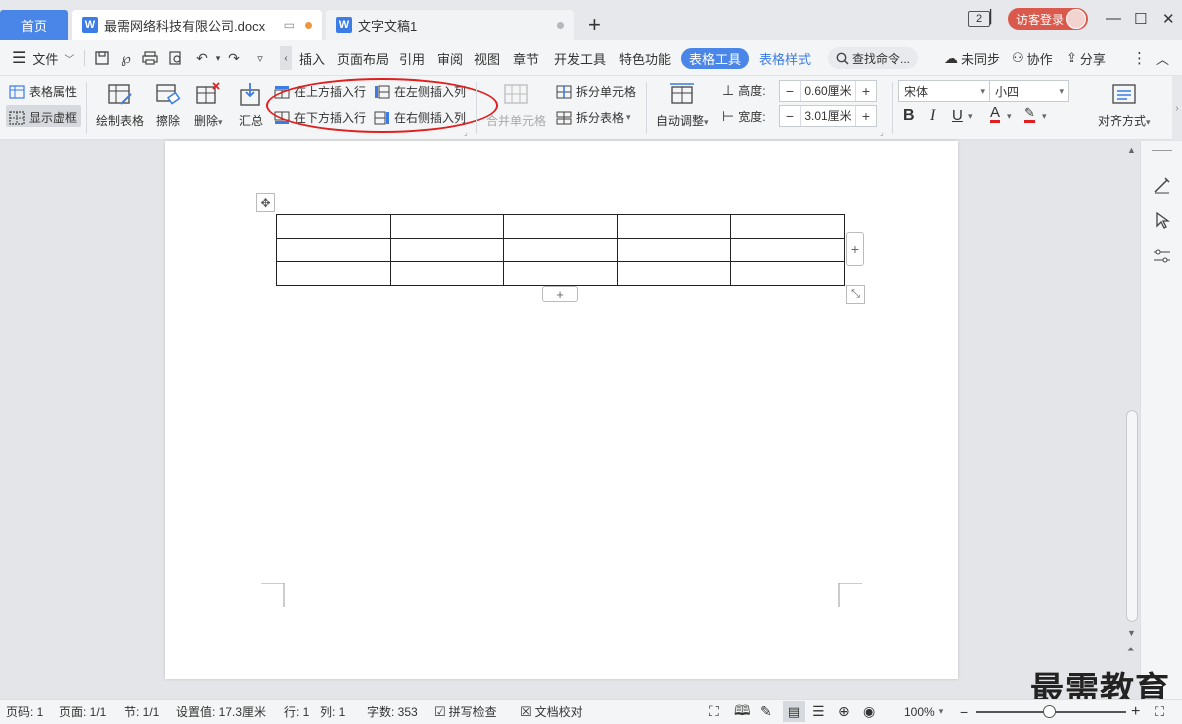 This screenshot has width=1182, height=724. What do you see at coordinates (43, 91) in the screenshot?
I see `table-properties-button: 表格属性` at bounding box center [43, 91].